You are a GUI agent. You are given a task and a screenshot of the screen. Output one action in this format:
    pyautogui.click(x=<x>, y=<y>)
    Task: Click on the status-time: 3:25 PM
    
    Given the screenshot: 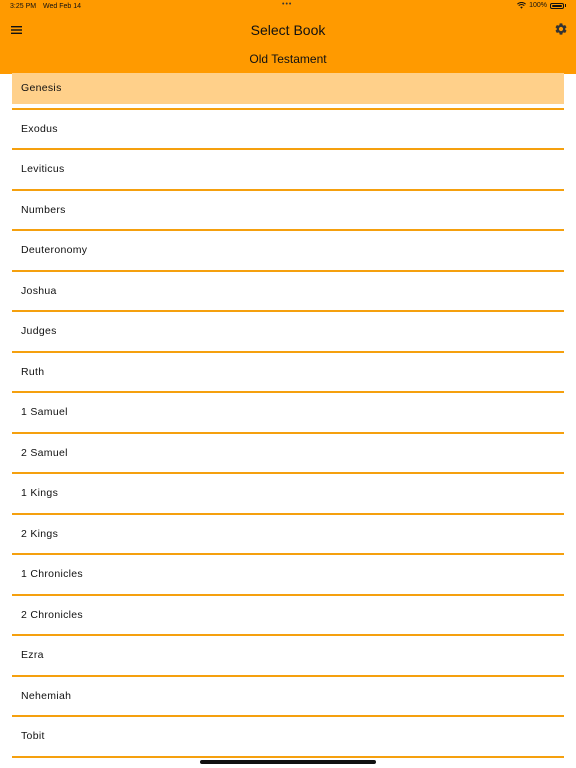 What is the action you would take?
    pyautogui.click(x=23, y=6)
    